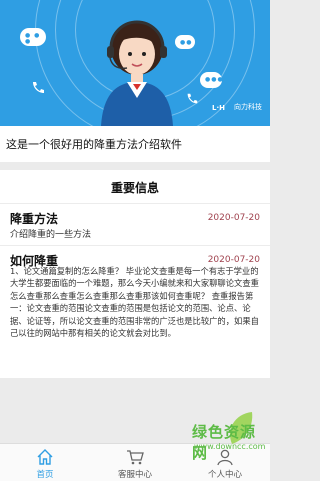  Describe the element at coordinates (230, 446) in the screenshot. I see `watermark-url: www.downcc.com` at that location.